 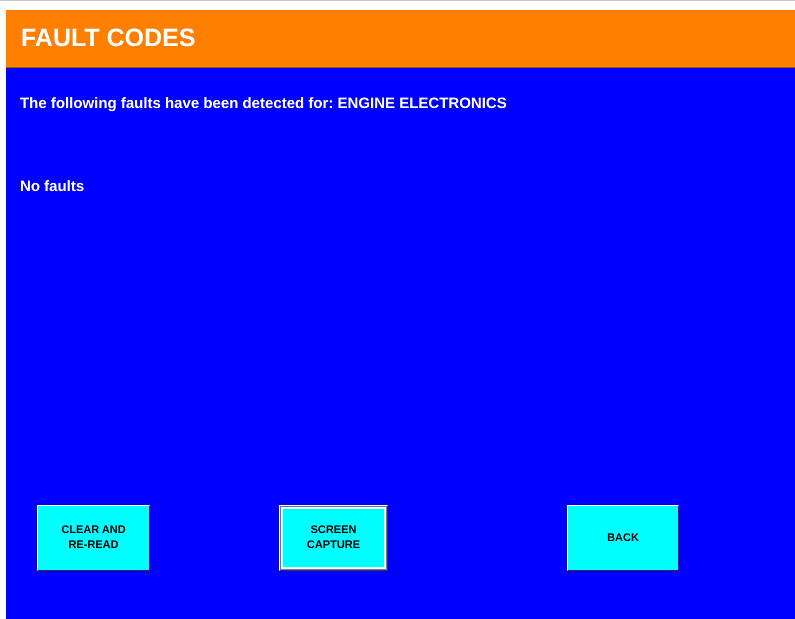 I want to click on action-button: BACK, so click(x=623, y=538).